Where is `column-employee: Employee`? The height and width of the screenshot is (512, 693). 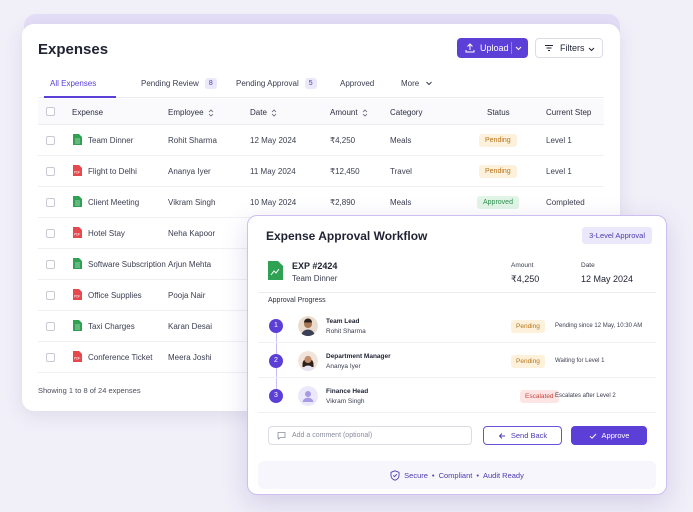 column-employee: Employee is located at coordinates (191, 112).